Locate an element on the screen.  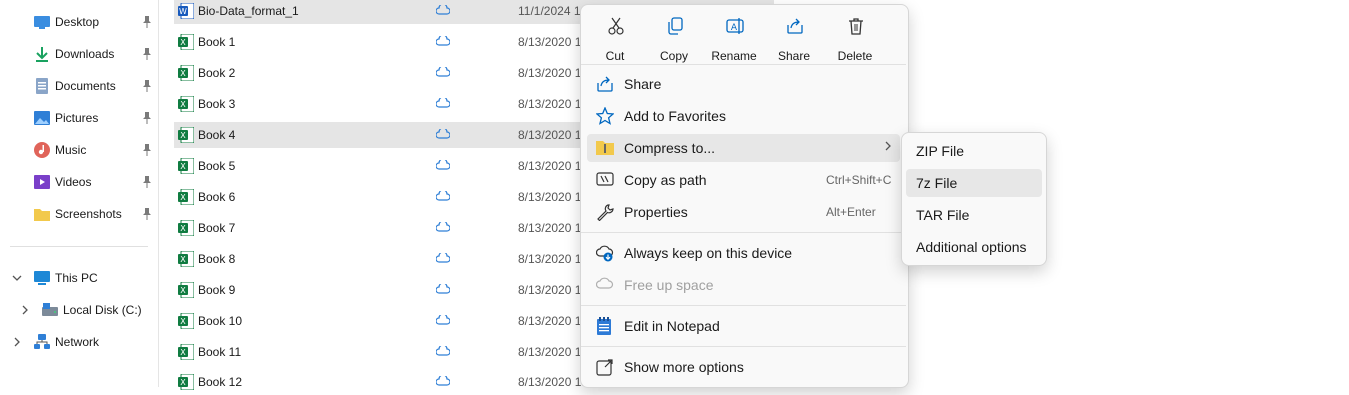
delete-button: Delete is located at coordinates (855, 38).